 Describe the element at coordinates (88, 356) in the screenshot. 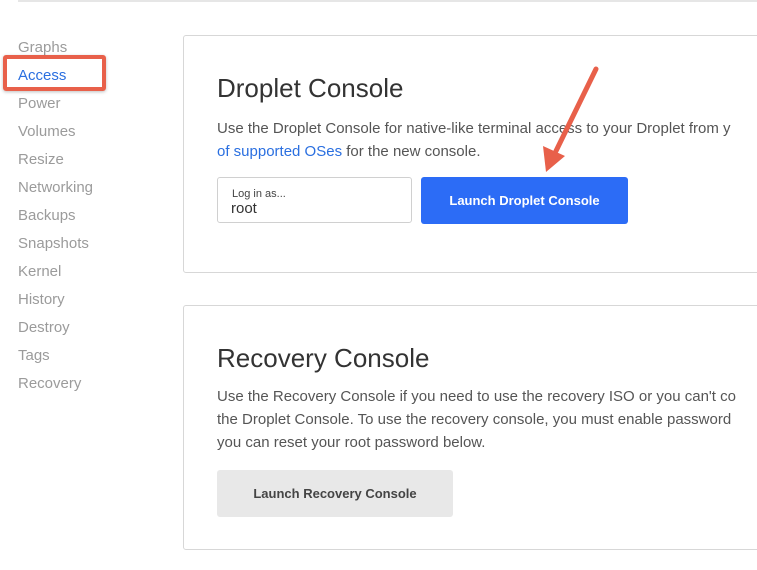

I see `sidebar-item-tags: Tags` at that location.